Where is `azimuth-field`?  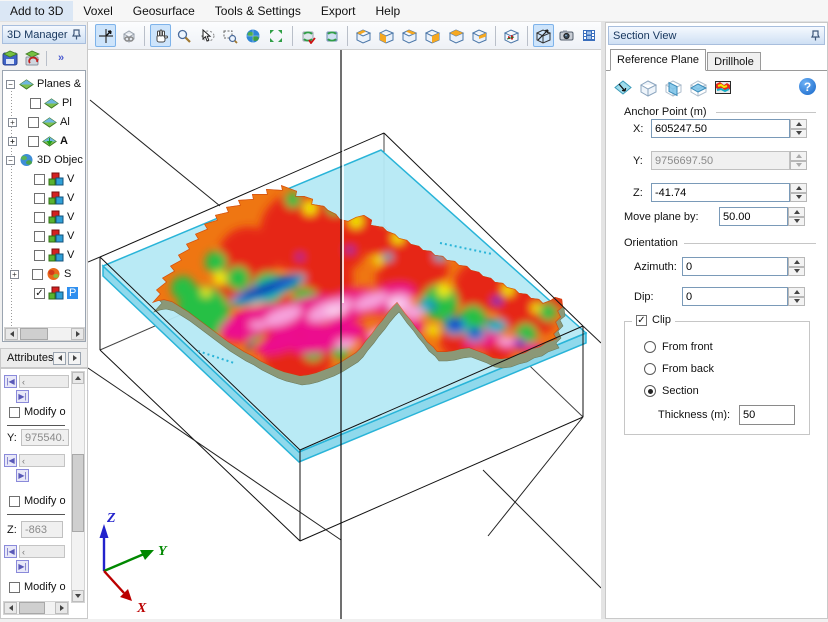 azimuth-field is located at coordinates (735, 266).